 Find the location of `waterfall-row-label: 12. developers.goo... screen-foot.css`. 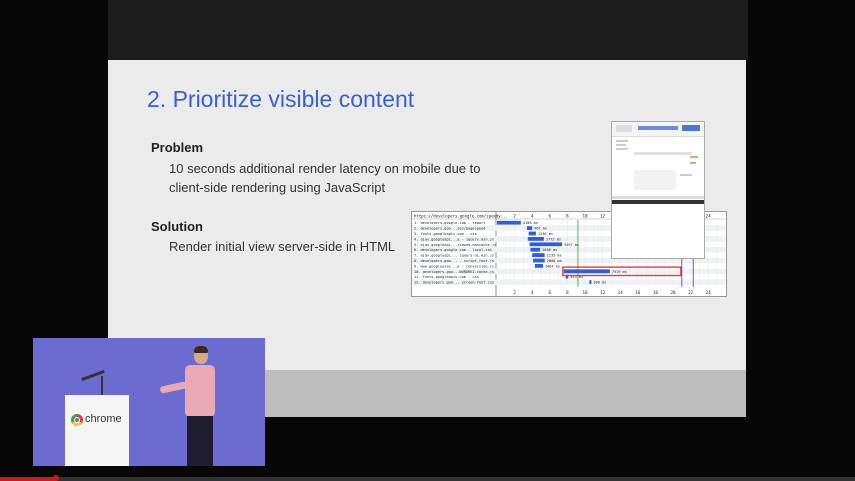

waterfall-row-label: 12. developers.goo... screen-foot.css is located at coordinates (454, 283).